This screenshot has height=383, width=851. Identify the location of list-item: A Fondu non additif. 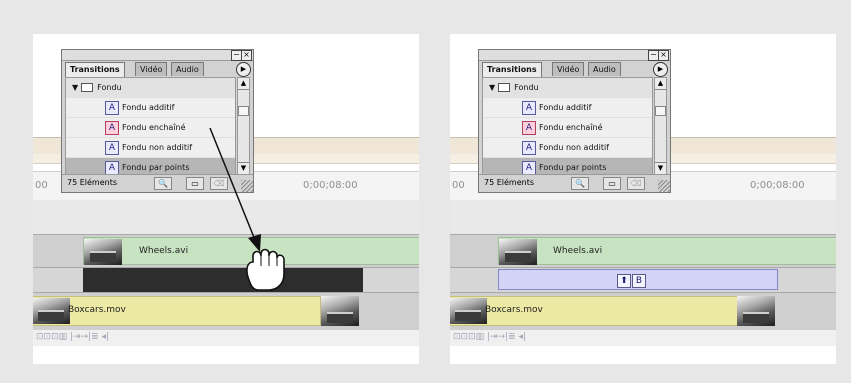
(567, 148).